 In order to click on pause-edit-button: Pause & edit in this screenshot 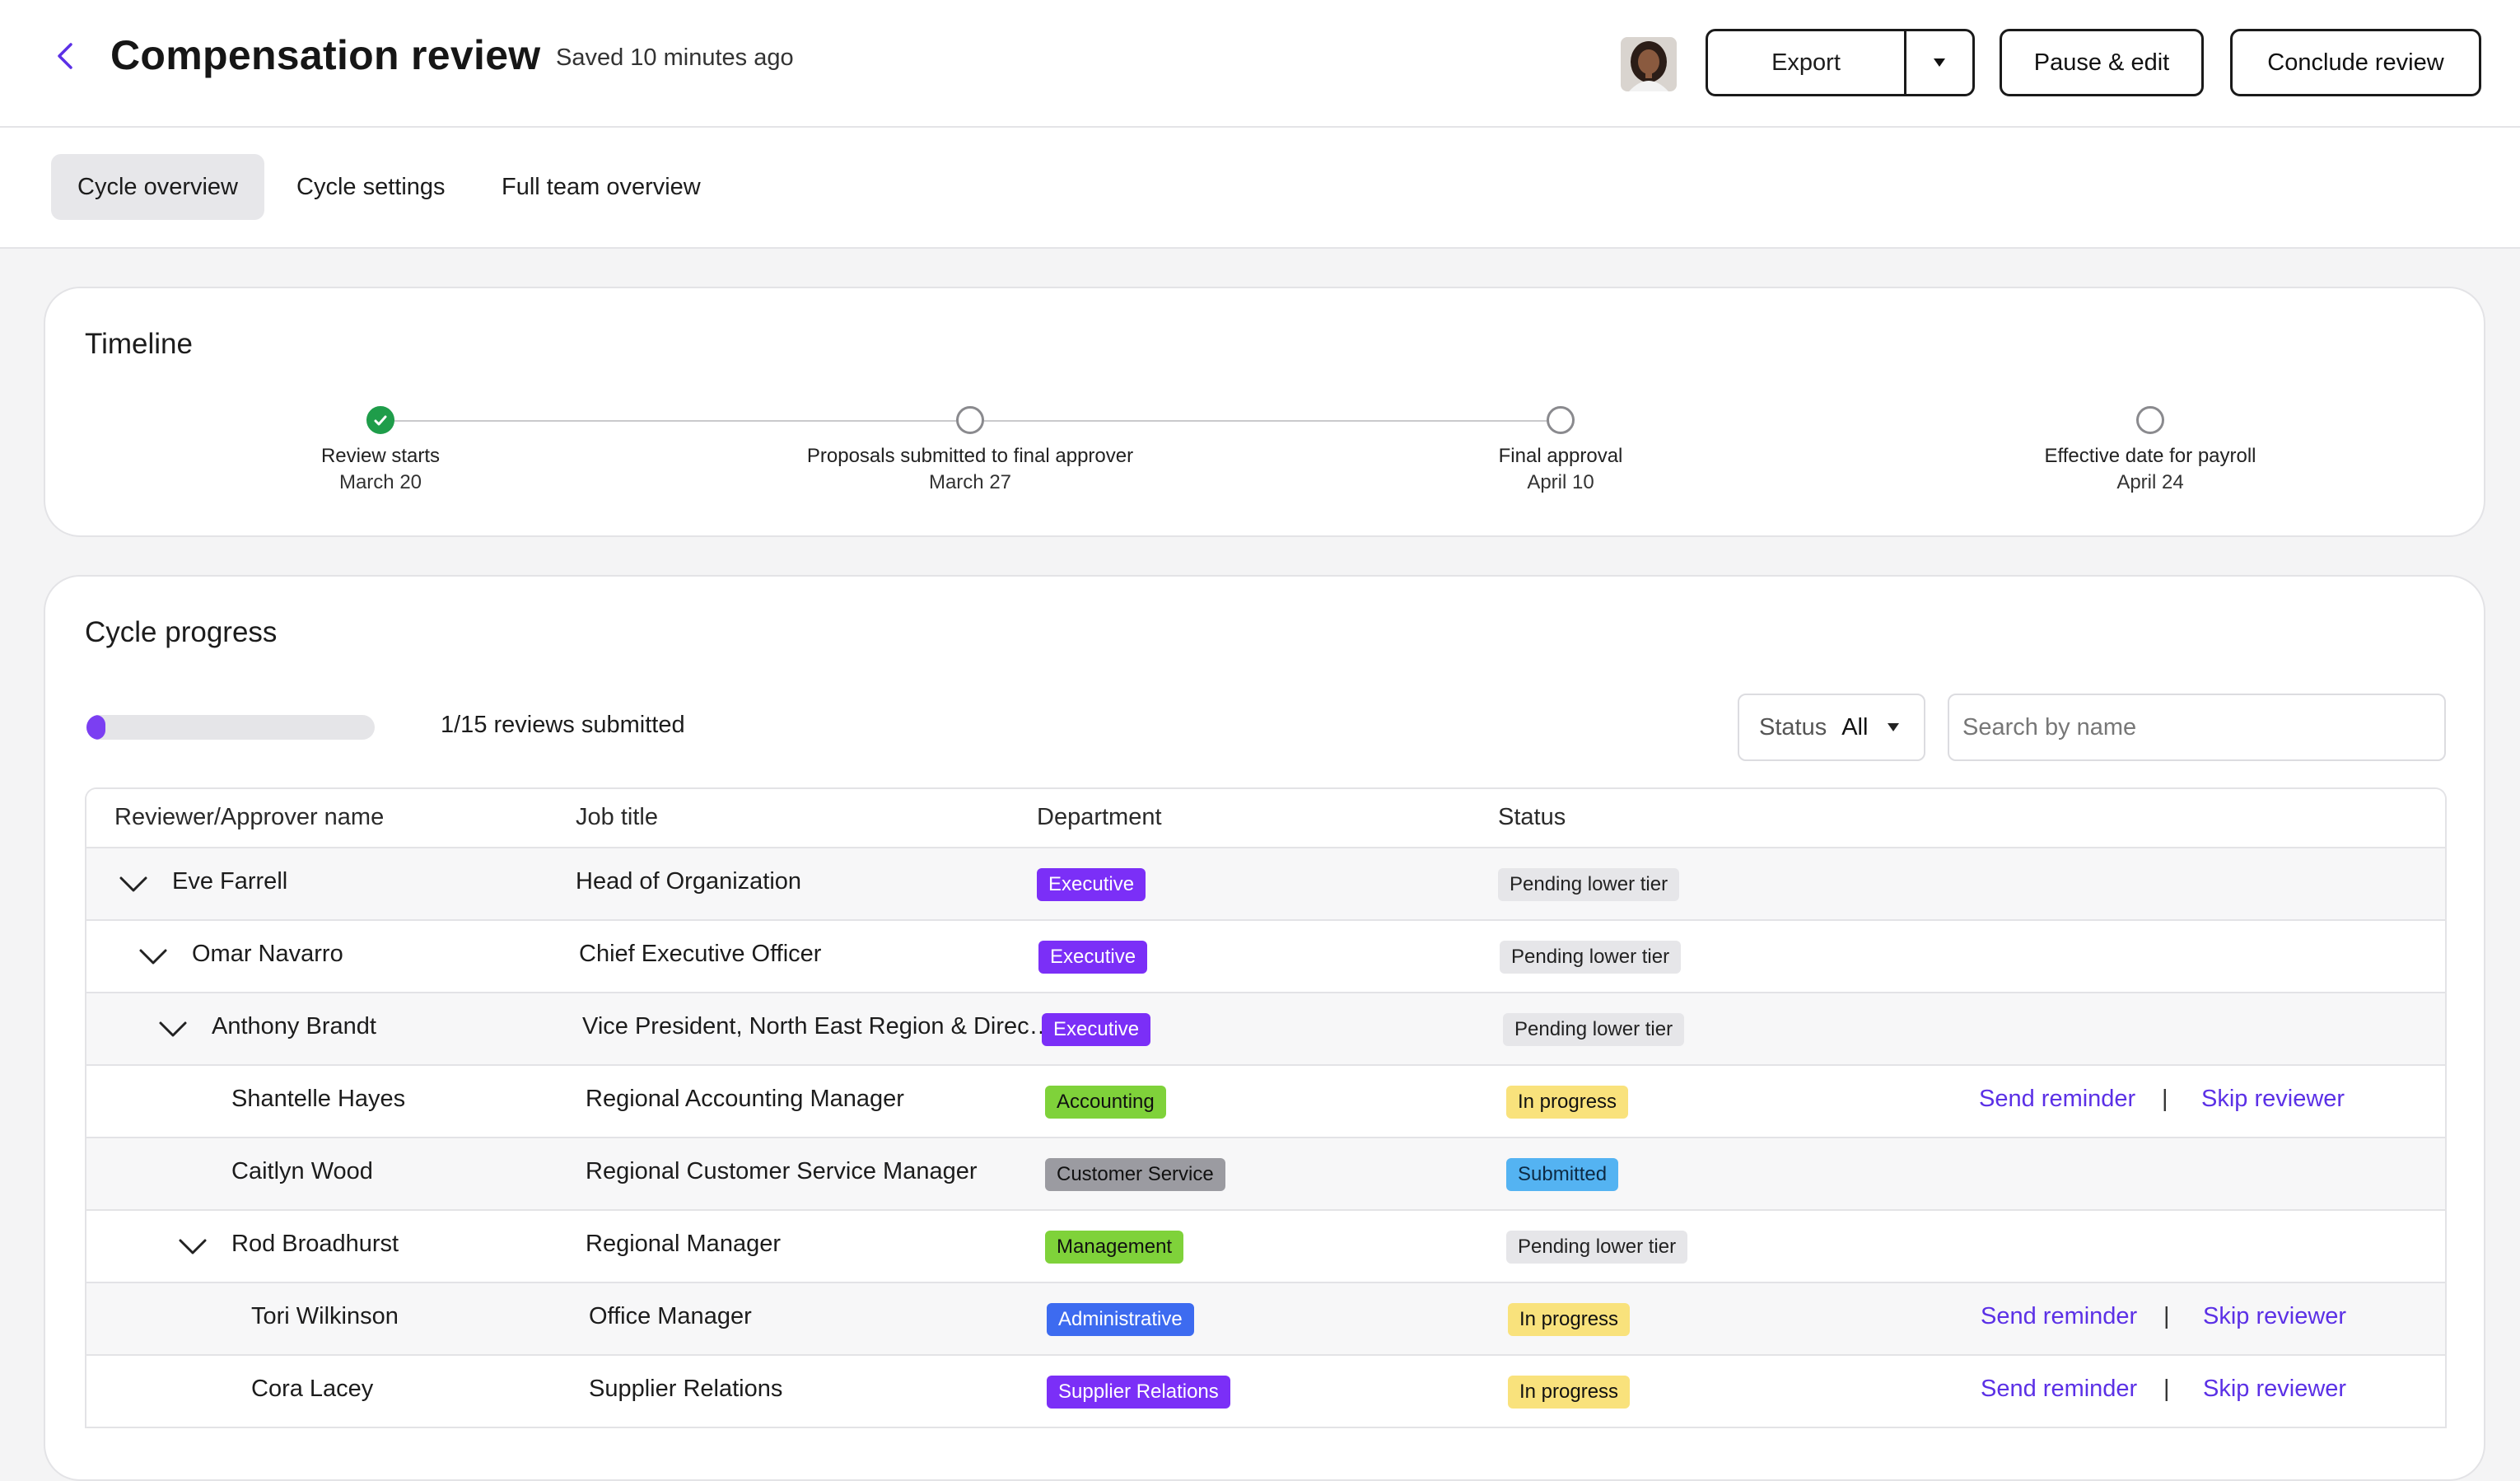, I will do `click(2102, 62)`.